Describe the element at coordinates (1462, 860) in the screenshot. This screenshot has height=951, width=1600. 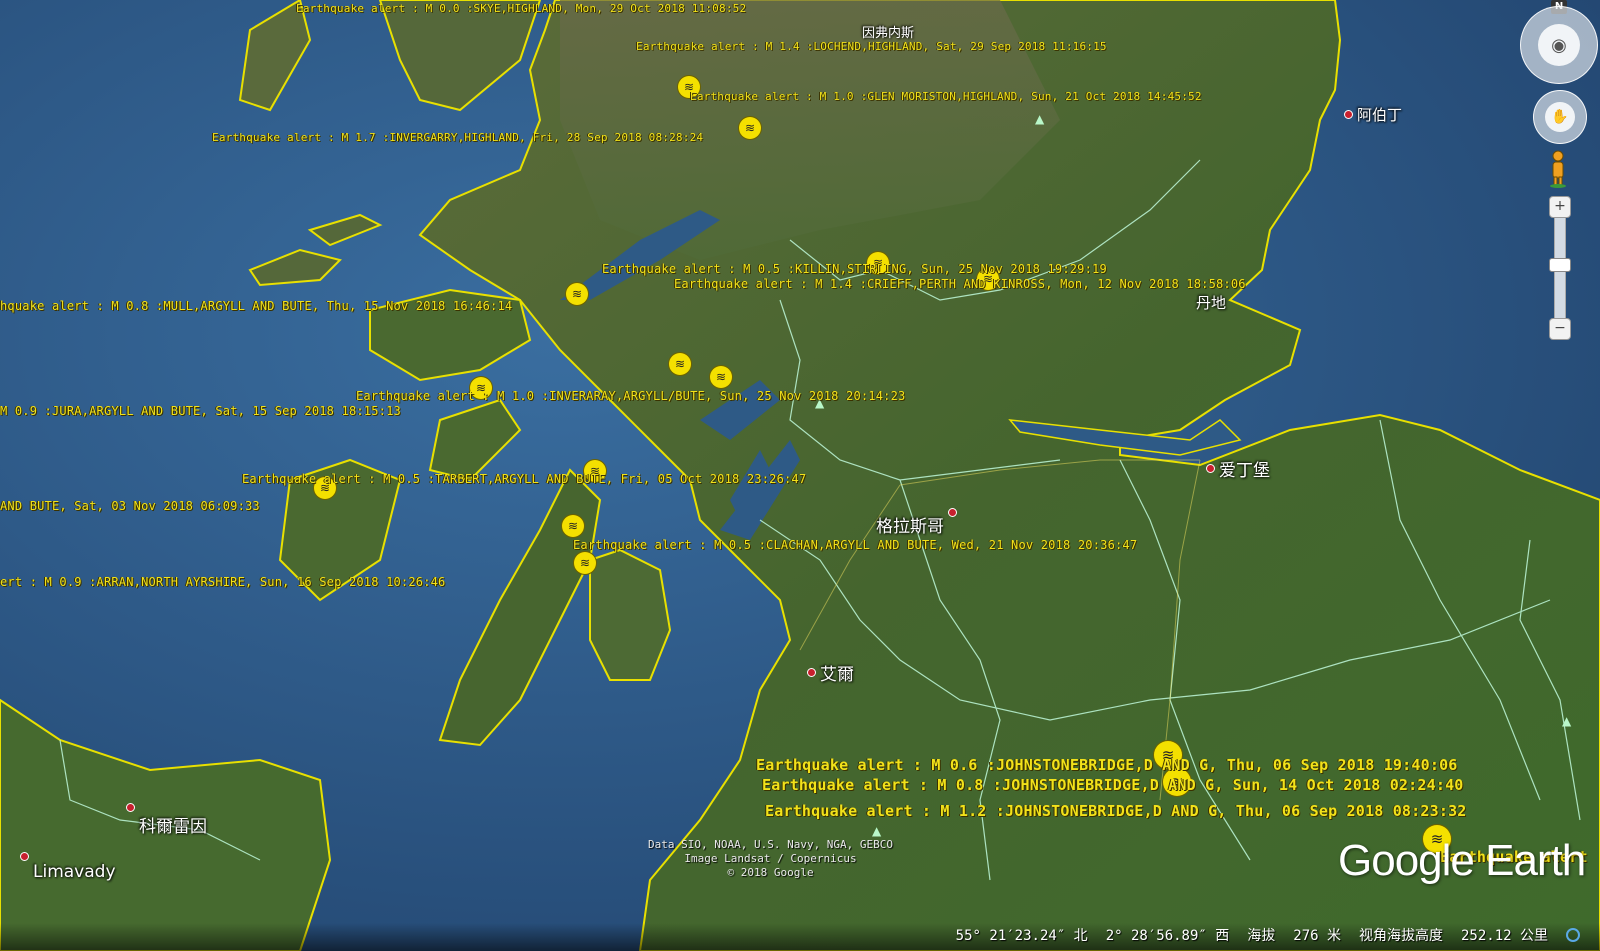
I see `google-earth-logo: Google Earth` at that location.